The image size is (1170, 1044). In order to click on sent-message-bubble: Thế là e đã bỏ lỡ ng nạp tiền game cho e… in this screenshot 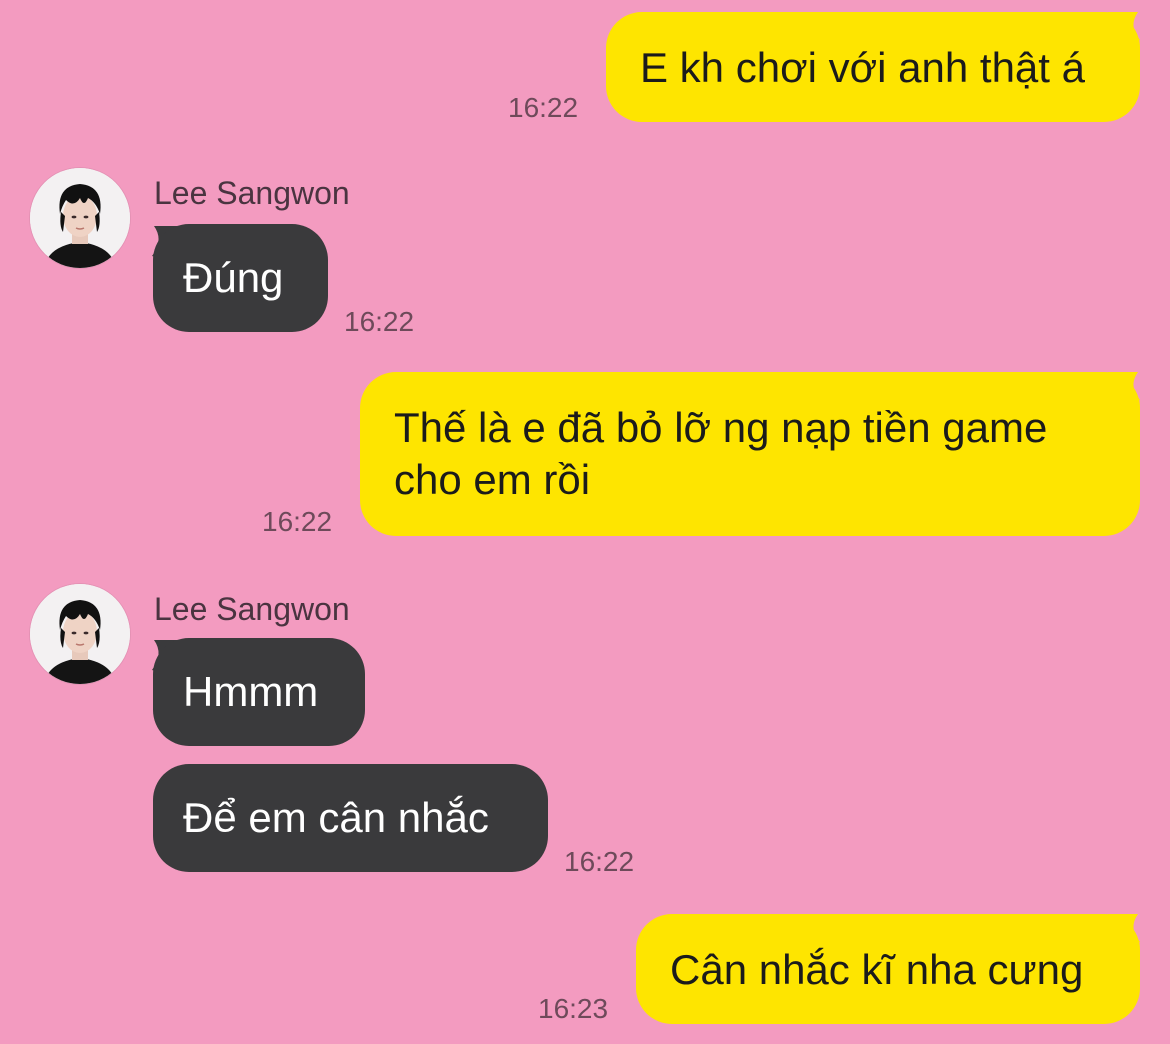, I will do `click(750, 454)`.